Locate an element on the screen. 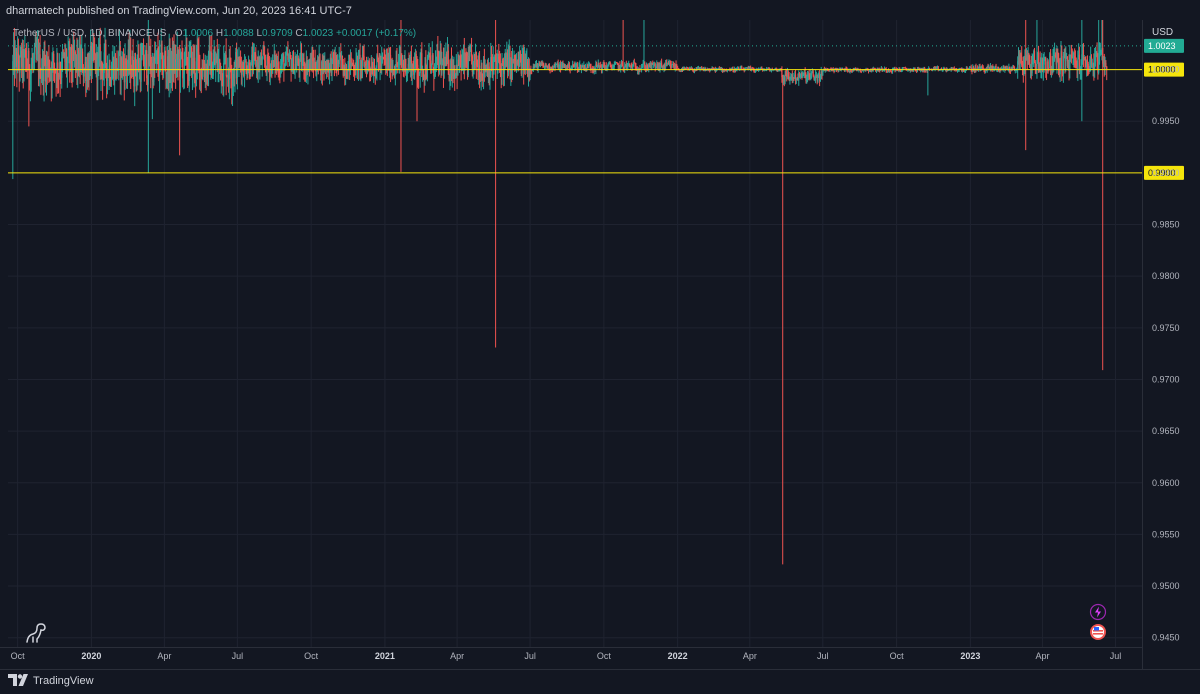 The width and height of the screenshot is (1200, 694). price-tick-label: 0.9550 is located at coordinates (1166, 534).